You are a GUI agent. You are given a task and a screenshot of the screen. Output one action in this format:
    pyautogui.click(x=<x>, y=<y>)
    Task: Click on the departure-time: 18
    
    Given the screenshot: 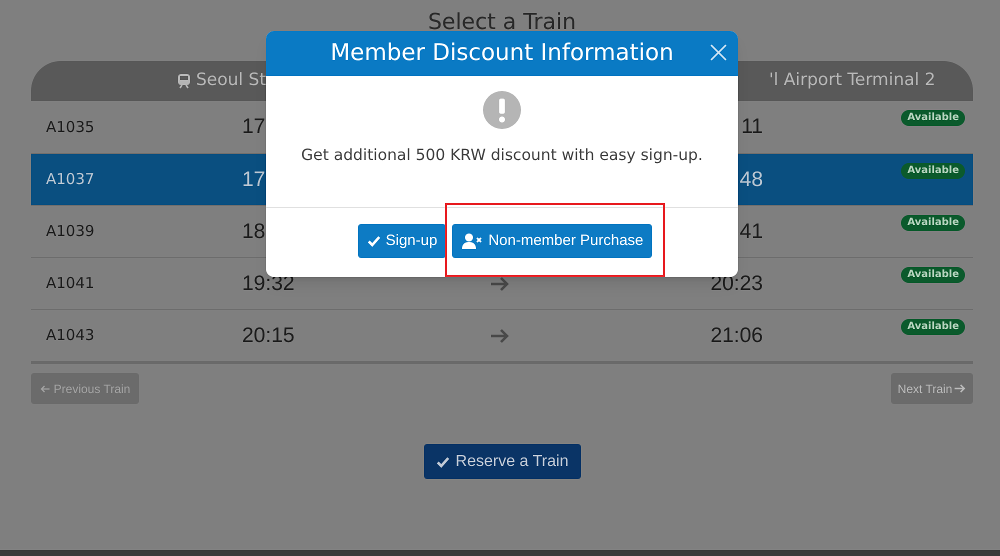 What is the action you would take?
    pyautogui.click(x=254, y=231)
    